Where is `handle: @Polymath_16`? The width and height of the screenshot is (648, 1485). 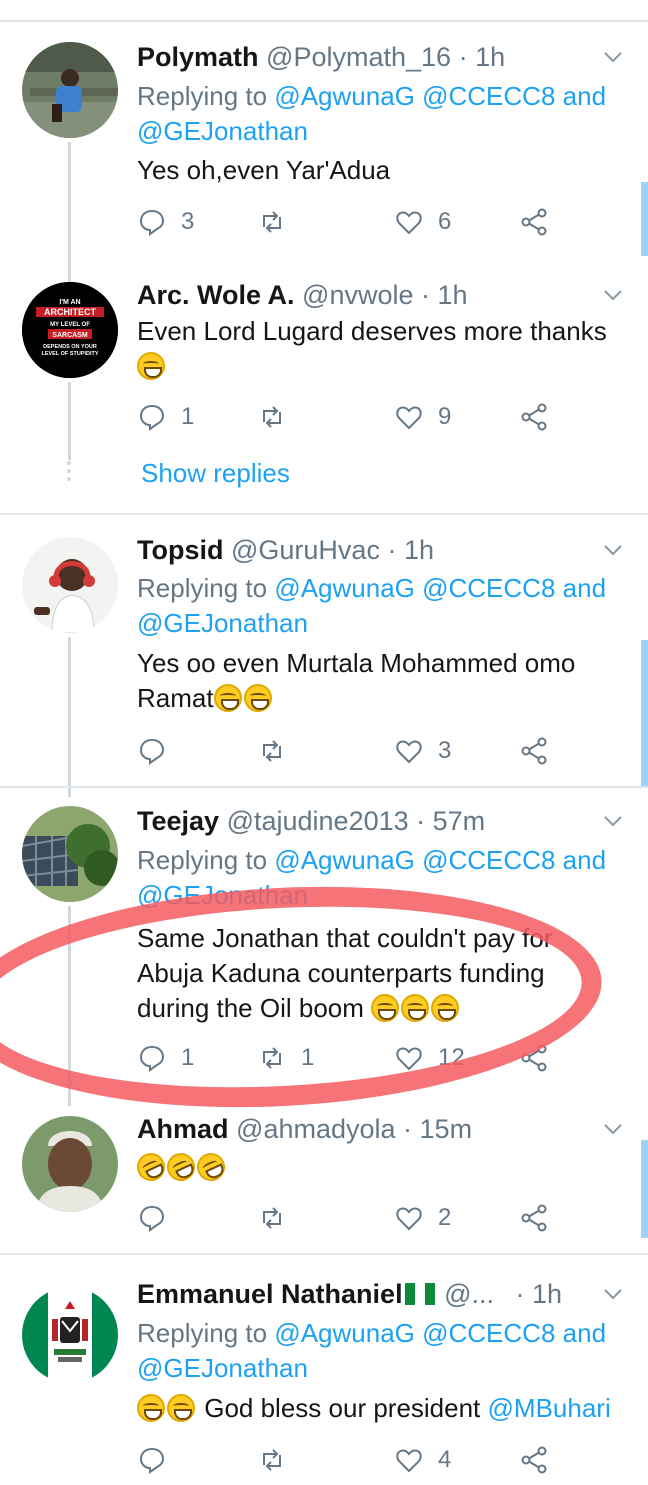
handle: @Polymath_16 is located at coordinates (358, 57).